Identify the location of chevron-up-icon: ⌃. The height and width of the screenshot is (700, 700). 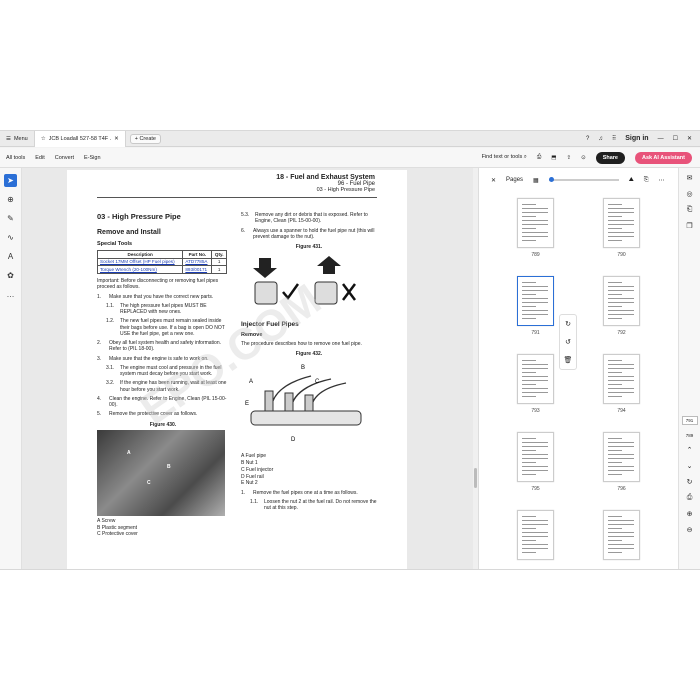
(690, 450).